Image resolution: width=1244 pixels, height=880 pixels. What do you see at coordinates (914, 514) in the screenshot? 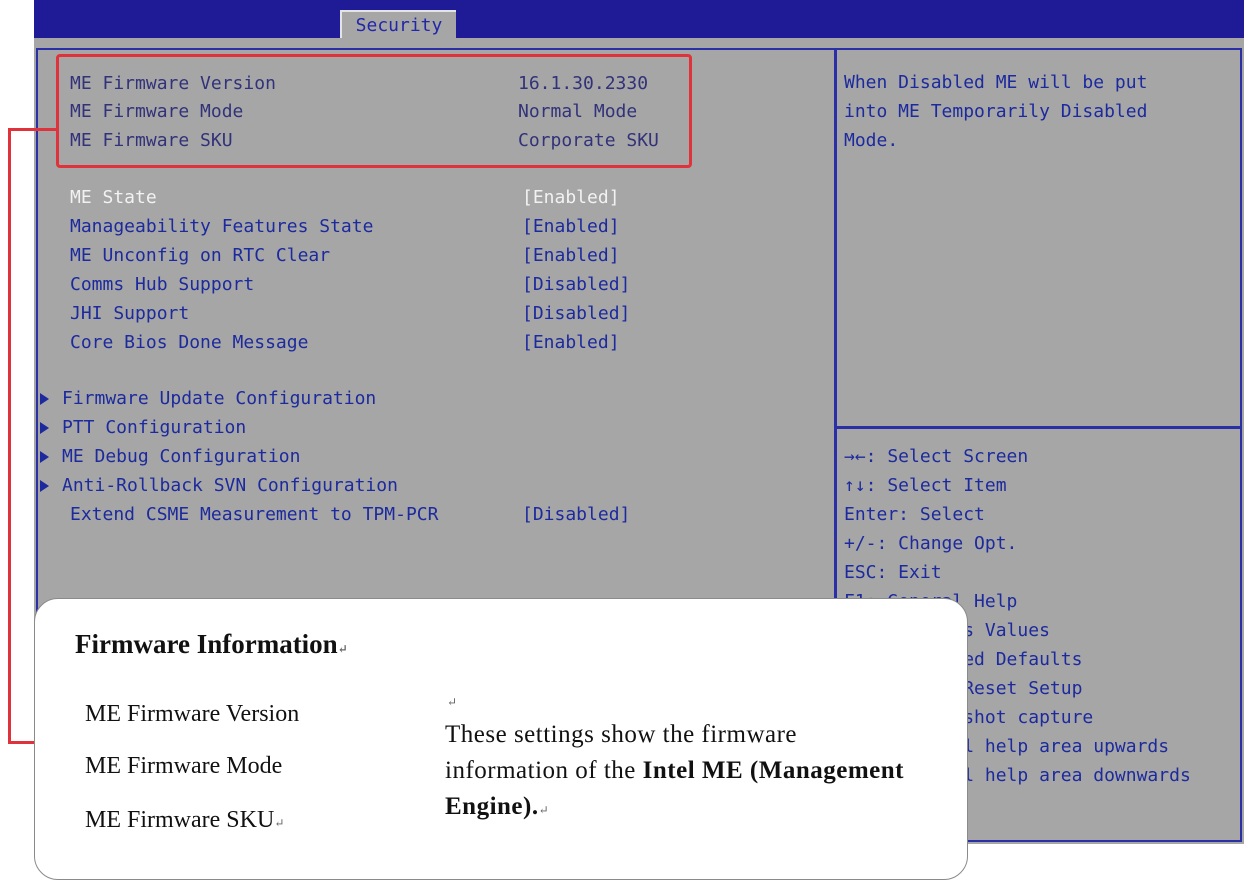
I see `key-enter: Enter: Select` at bounding box center [914, 514].